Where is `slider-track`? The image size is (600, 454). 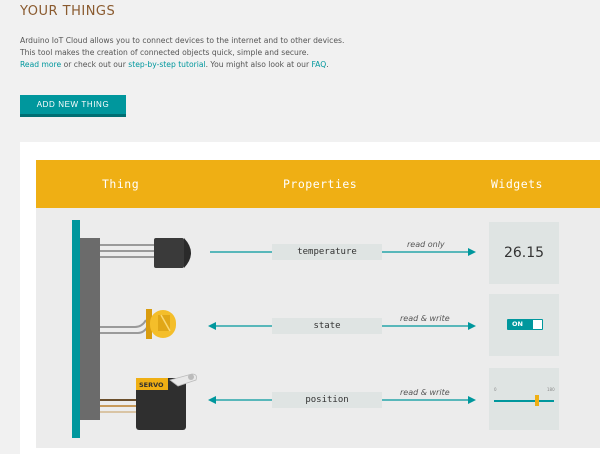
slider-track is located at coordinates (524, 401).